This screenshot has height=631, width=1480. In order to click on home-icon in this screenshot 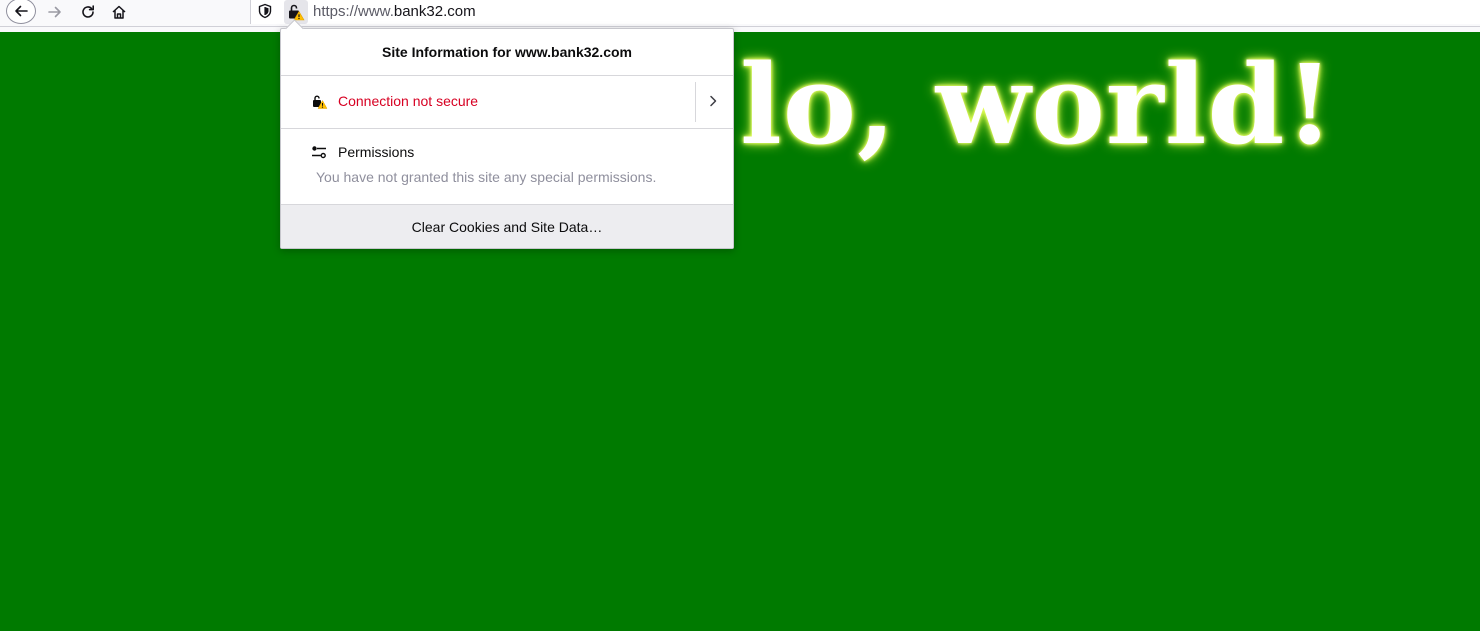, I will do `click(119, 12)`.